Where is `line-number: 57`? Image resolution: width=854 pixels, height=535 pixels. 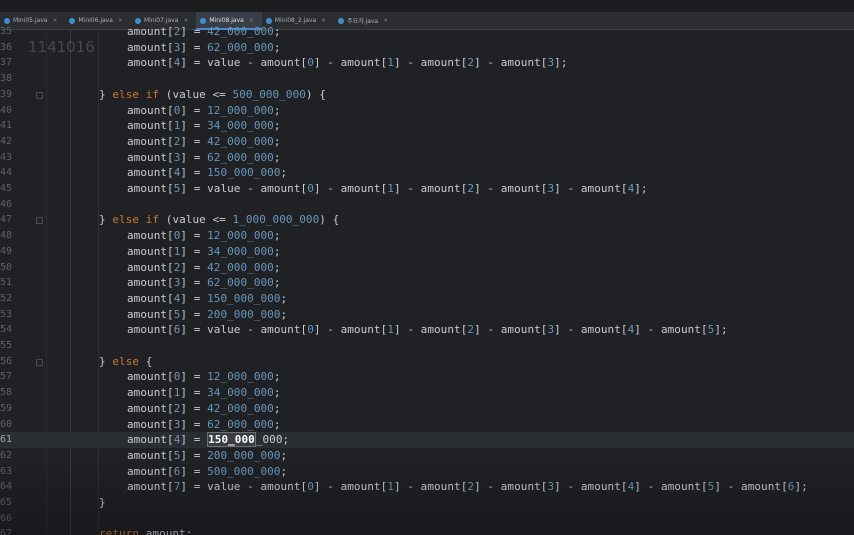
line-number: 57 is located at coordinates (6, 377).